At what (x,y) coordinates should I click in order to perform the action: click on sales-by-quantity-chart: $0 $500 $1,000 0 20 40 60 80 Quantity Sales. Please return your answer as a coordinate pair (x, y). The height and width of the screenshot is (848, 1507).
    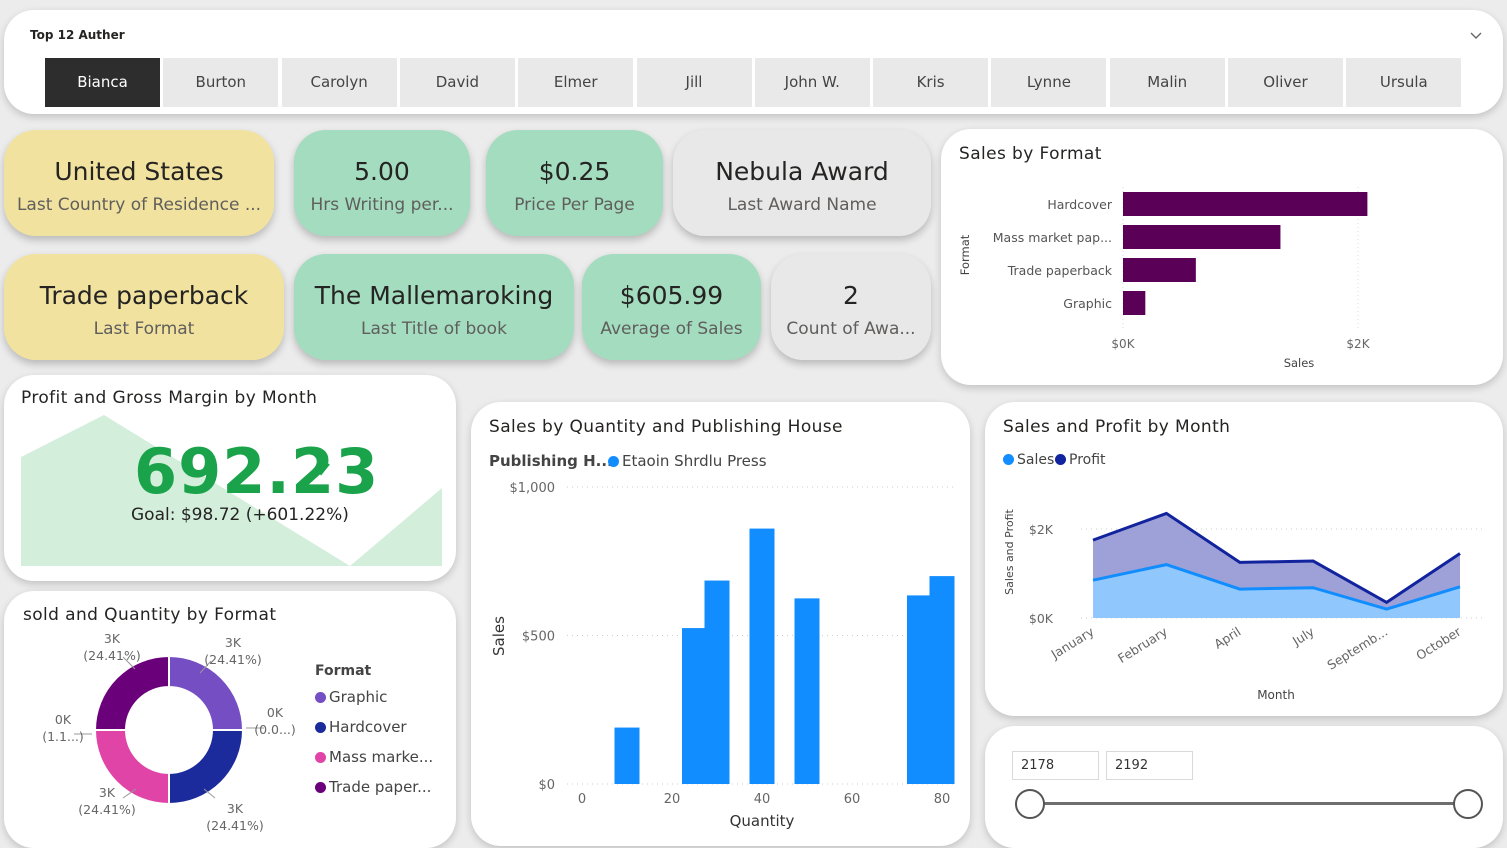
    Looking at the image, I should click on (722, 655).